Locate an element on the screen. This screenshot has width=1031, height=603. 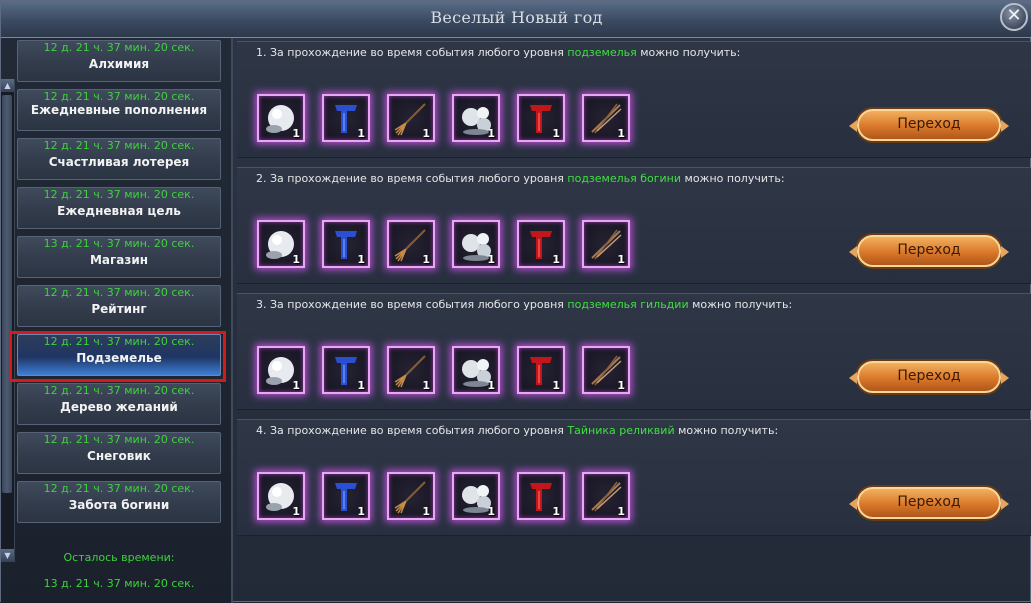
sidebar-item-label: Снеговик is located at coordinates (119, 456).